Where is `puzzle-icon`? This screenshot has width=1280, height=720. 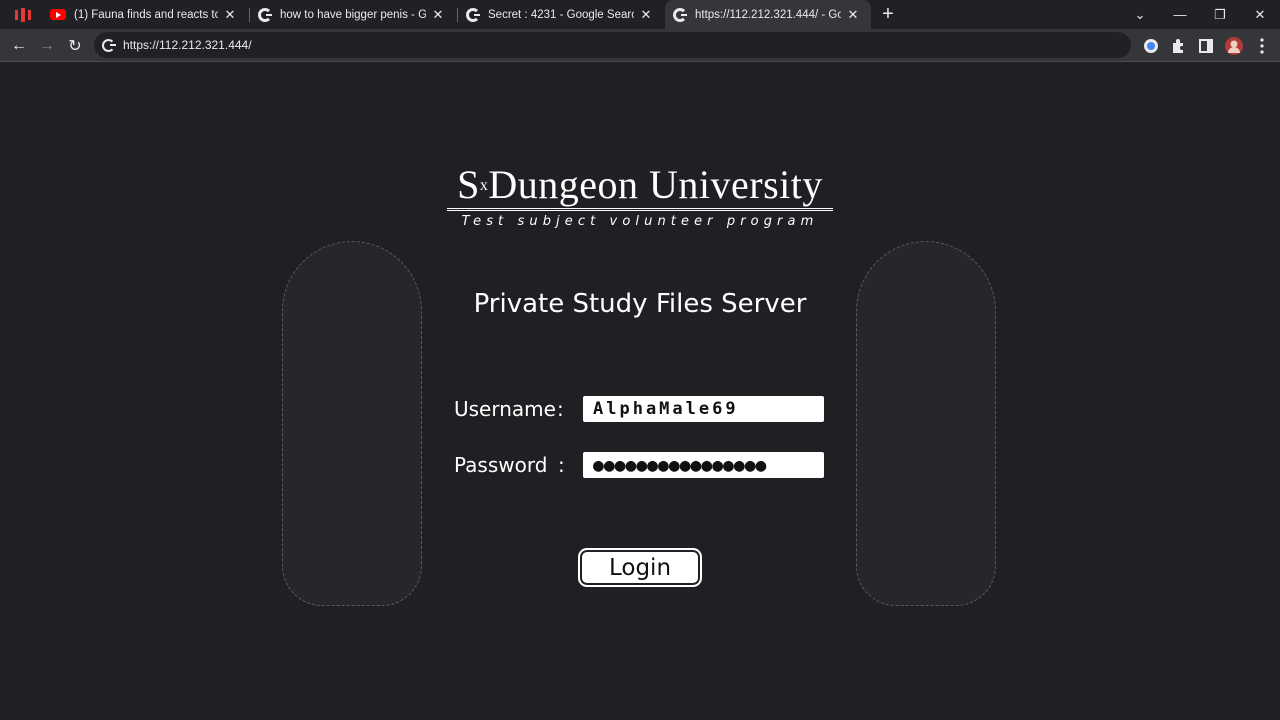
puzzle-icon is located at coordinates (1178, 46).